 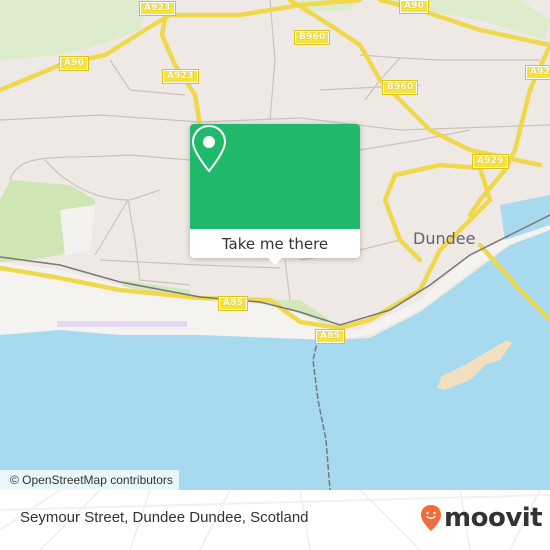 What do you see at coordinates (209, 148) in the screenshot?
I see `location-pin-icon` at bounding box center [209, 148].